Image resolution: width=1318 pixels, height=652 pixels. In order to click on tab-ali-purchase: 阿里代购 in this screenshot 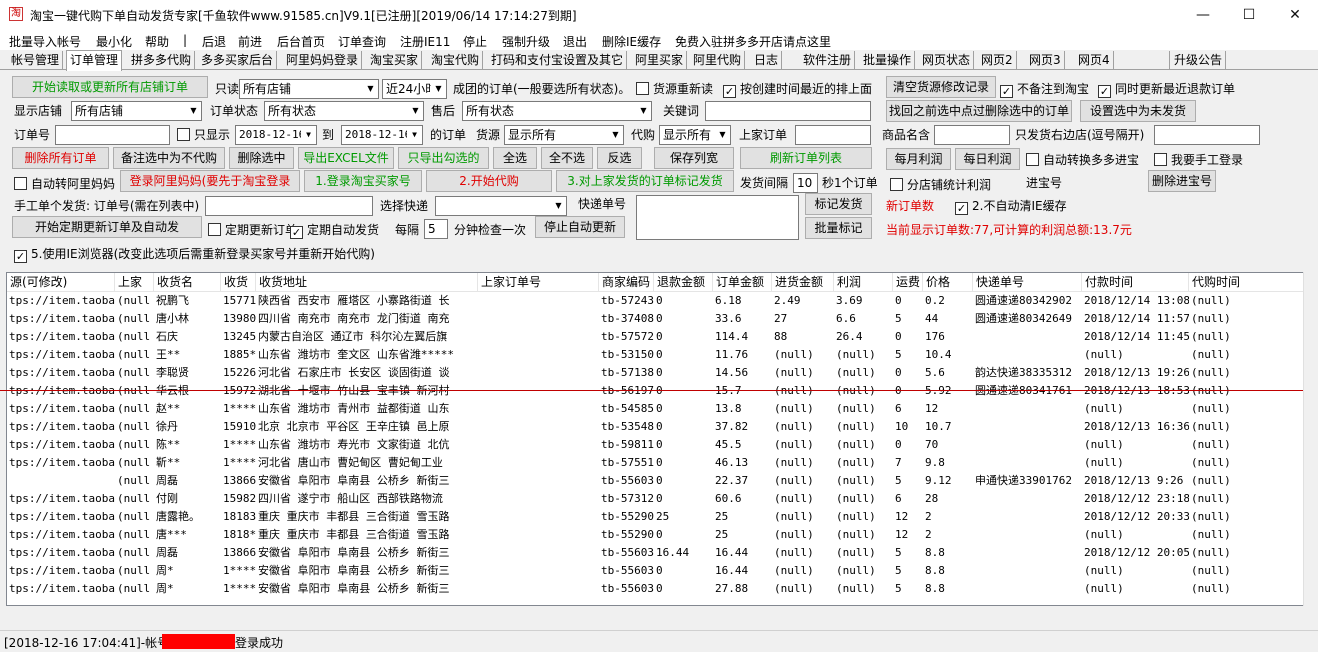, I will do `click(718, 60)`.